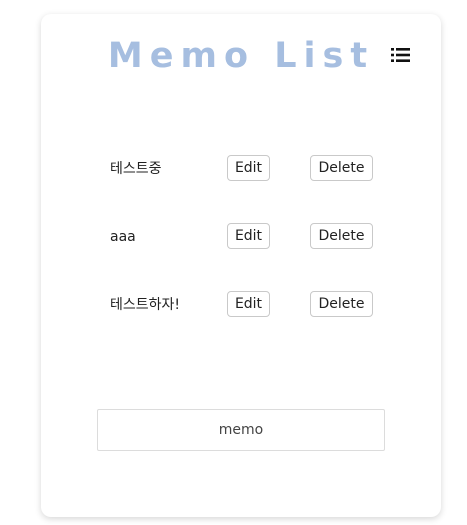 This screenshot has height=525, width=467. I want to click on memo-text: 테스트하자!, so click(145, 305).